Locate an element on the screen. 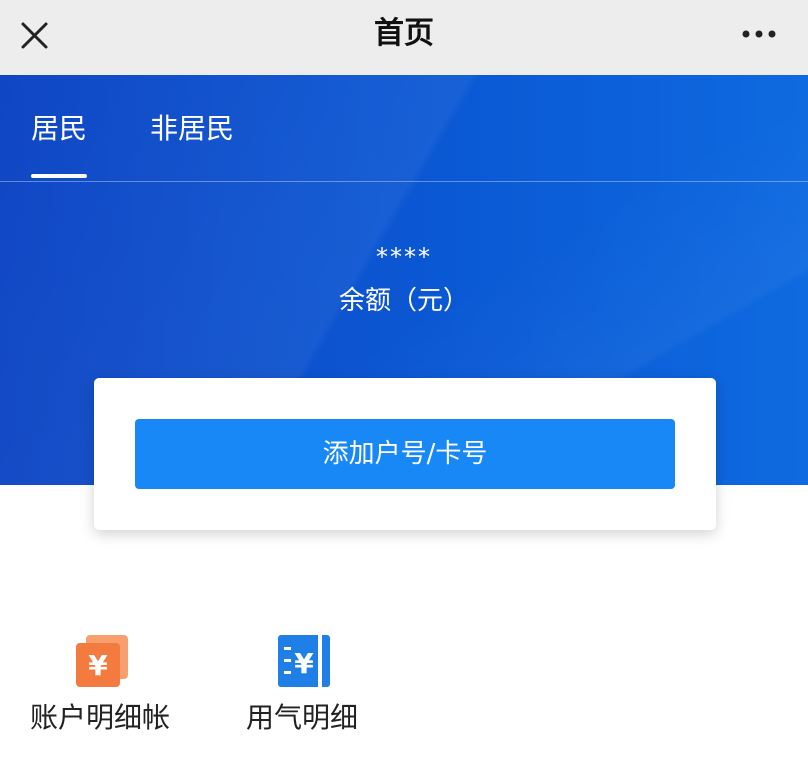 The height and width of the screenshot is (775, 808). balance-label: 余额（元） is located at coordinates (403, 301).